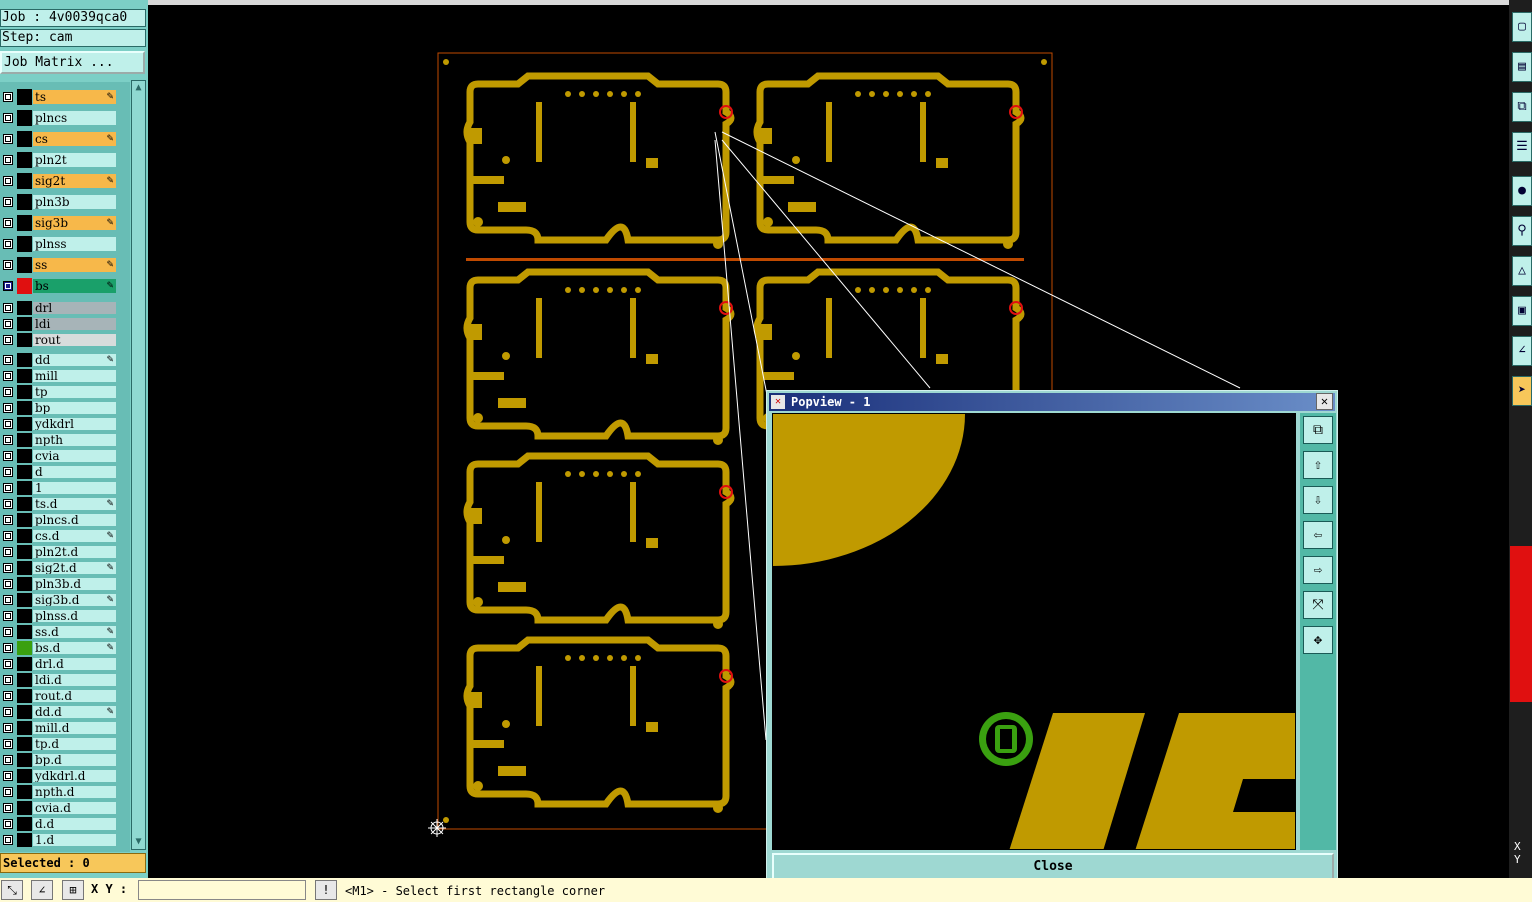 The height and width of the screenshot is (902, 1532). Describe the element at coordinates (65, 424) in the screenshot. I see `layer-row: ydkdrl` at that location.